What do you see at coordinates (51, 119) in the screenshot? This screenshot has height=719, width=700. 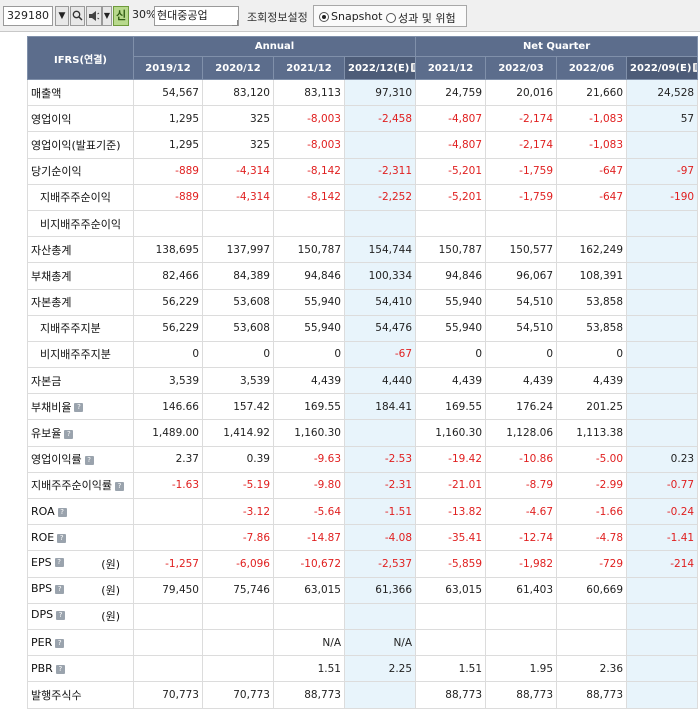 I see `row-label-text: 영업이익` at bounding box center [51, 119].